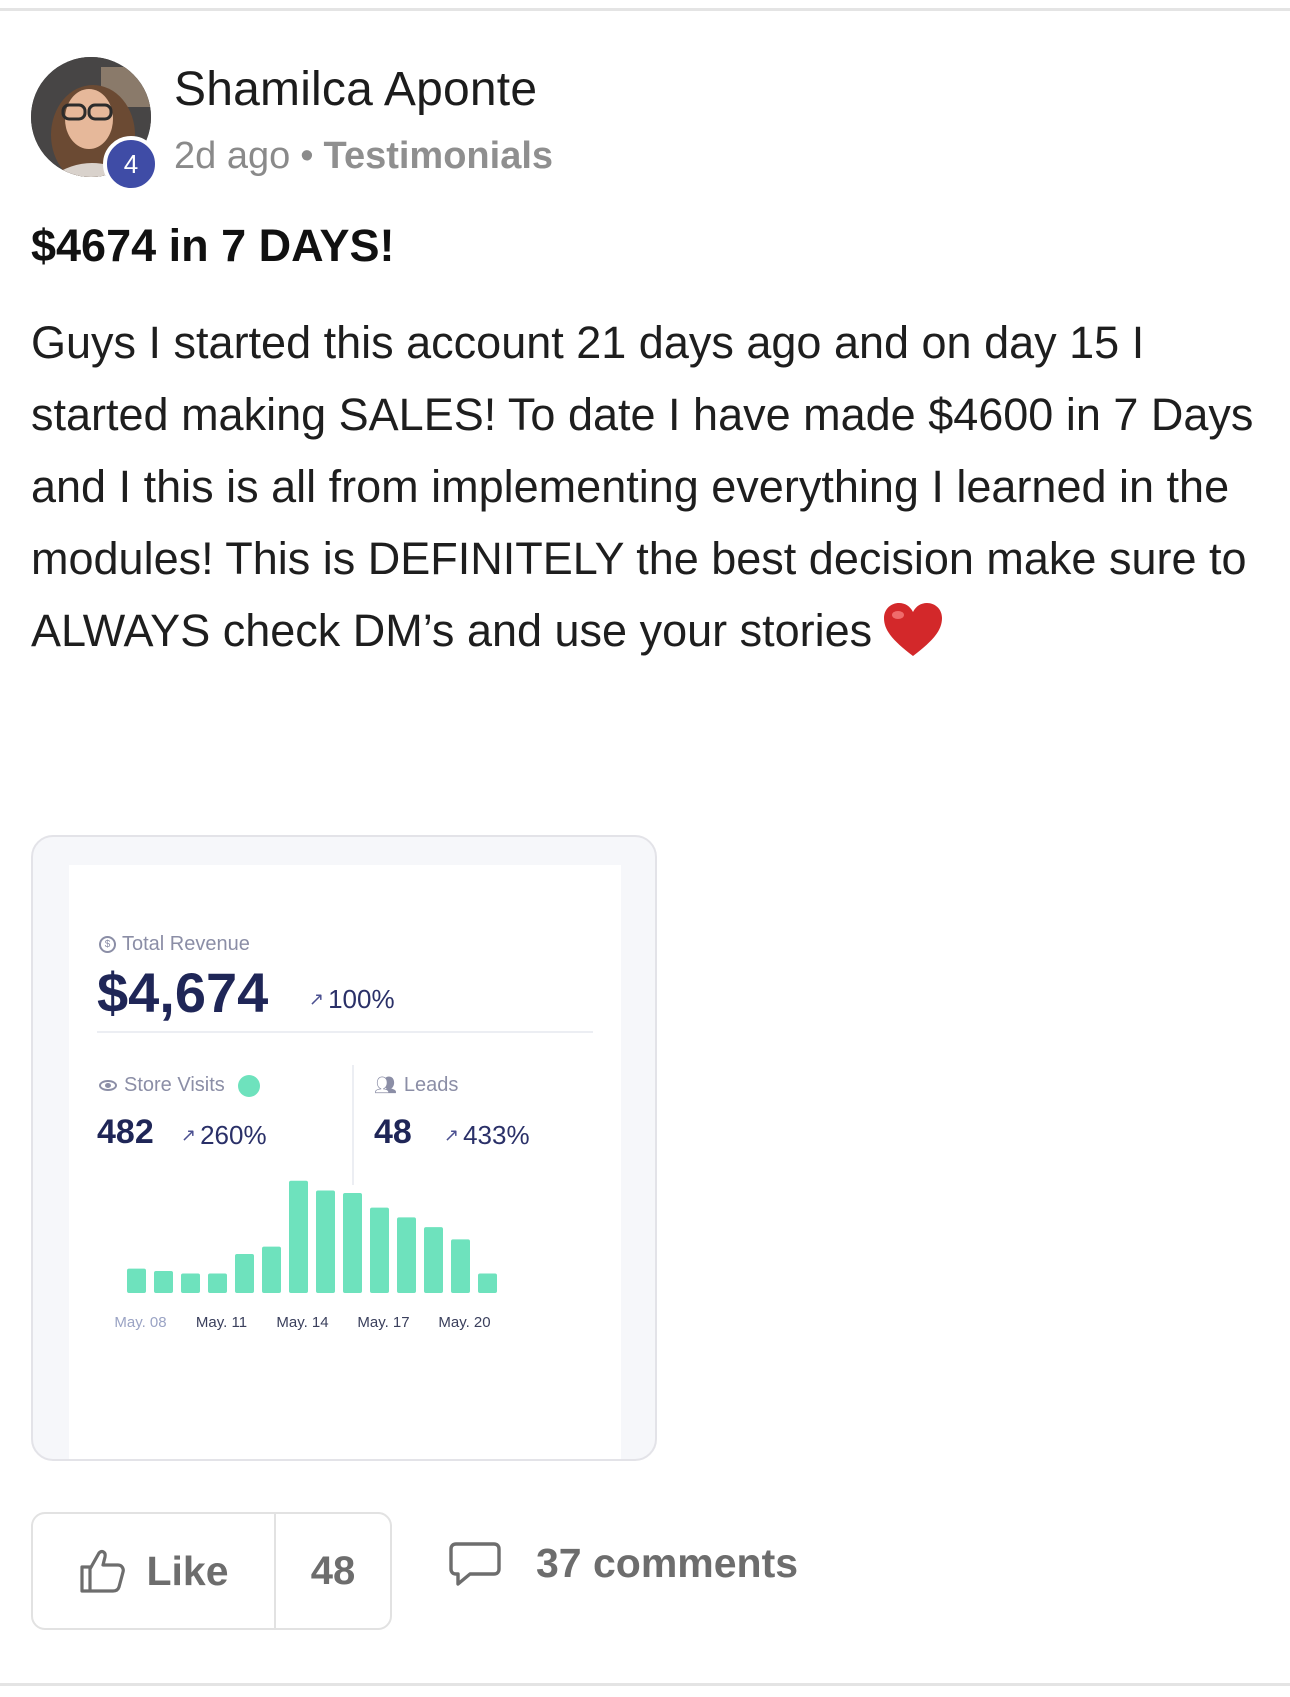  I want to click on chart-x-tick-label: May. 20, so click(464, 1322).